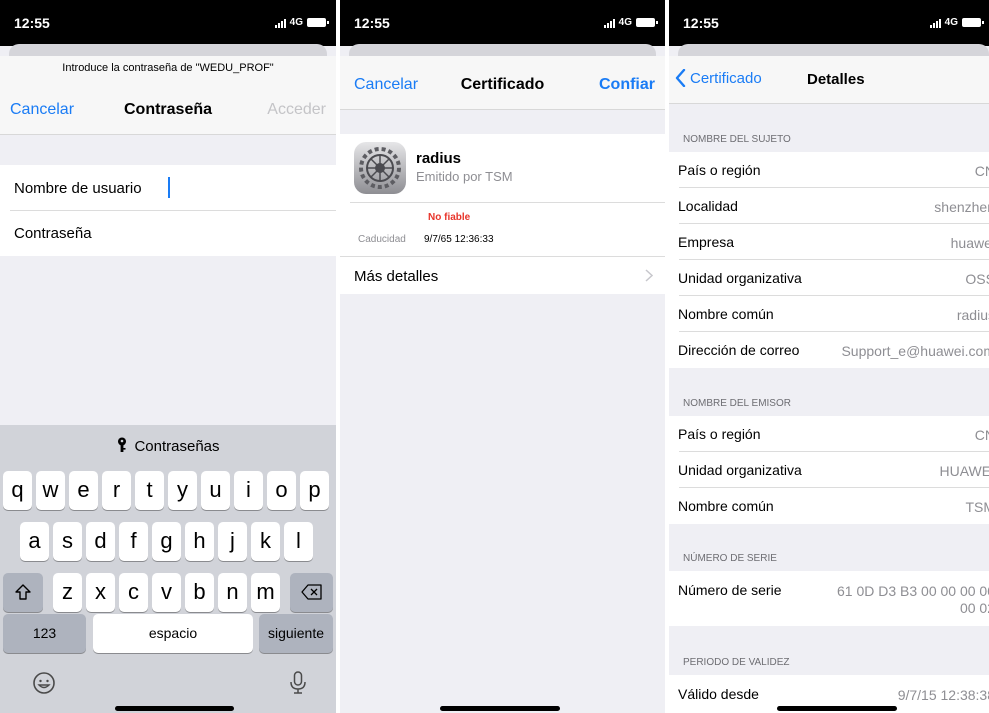 The width and height of the screenshot is (989, 713). I want to click on untrusted-status: No fiable, so click(449, 217).